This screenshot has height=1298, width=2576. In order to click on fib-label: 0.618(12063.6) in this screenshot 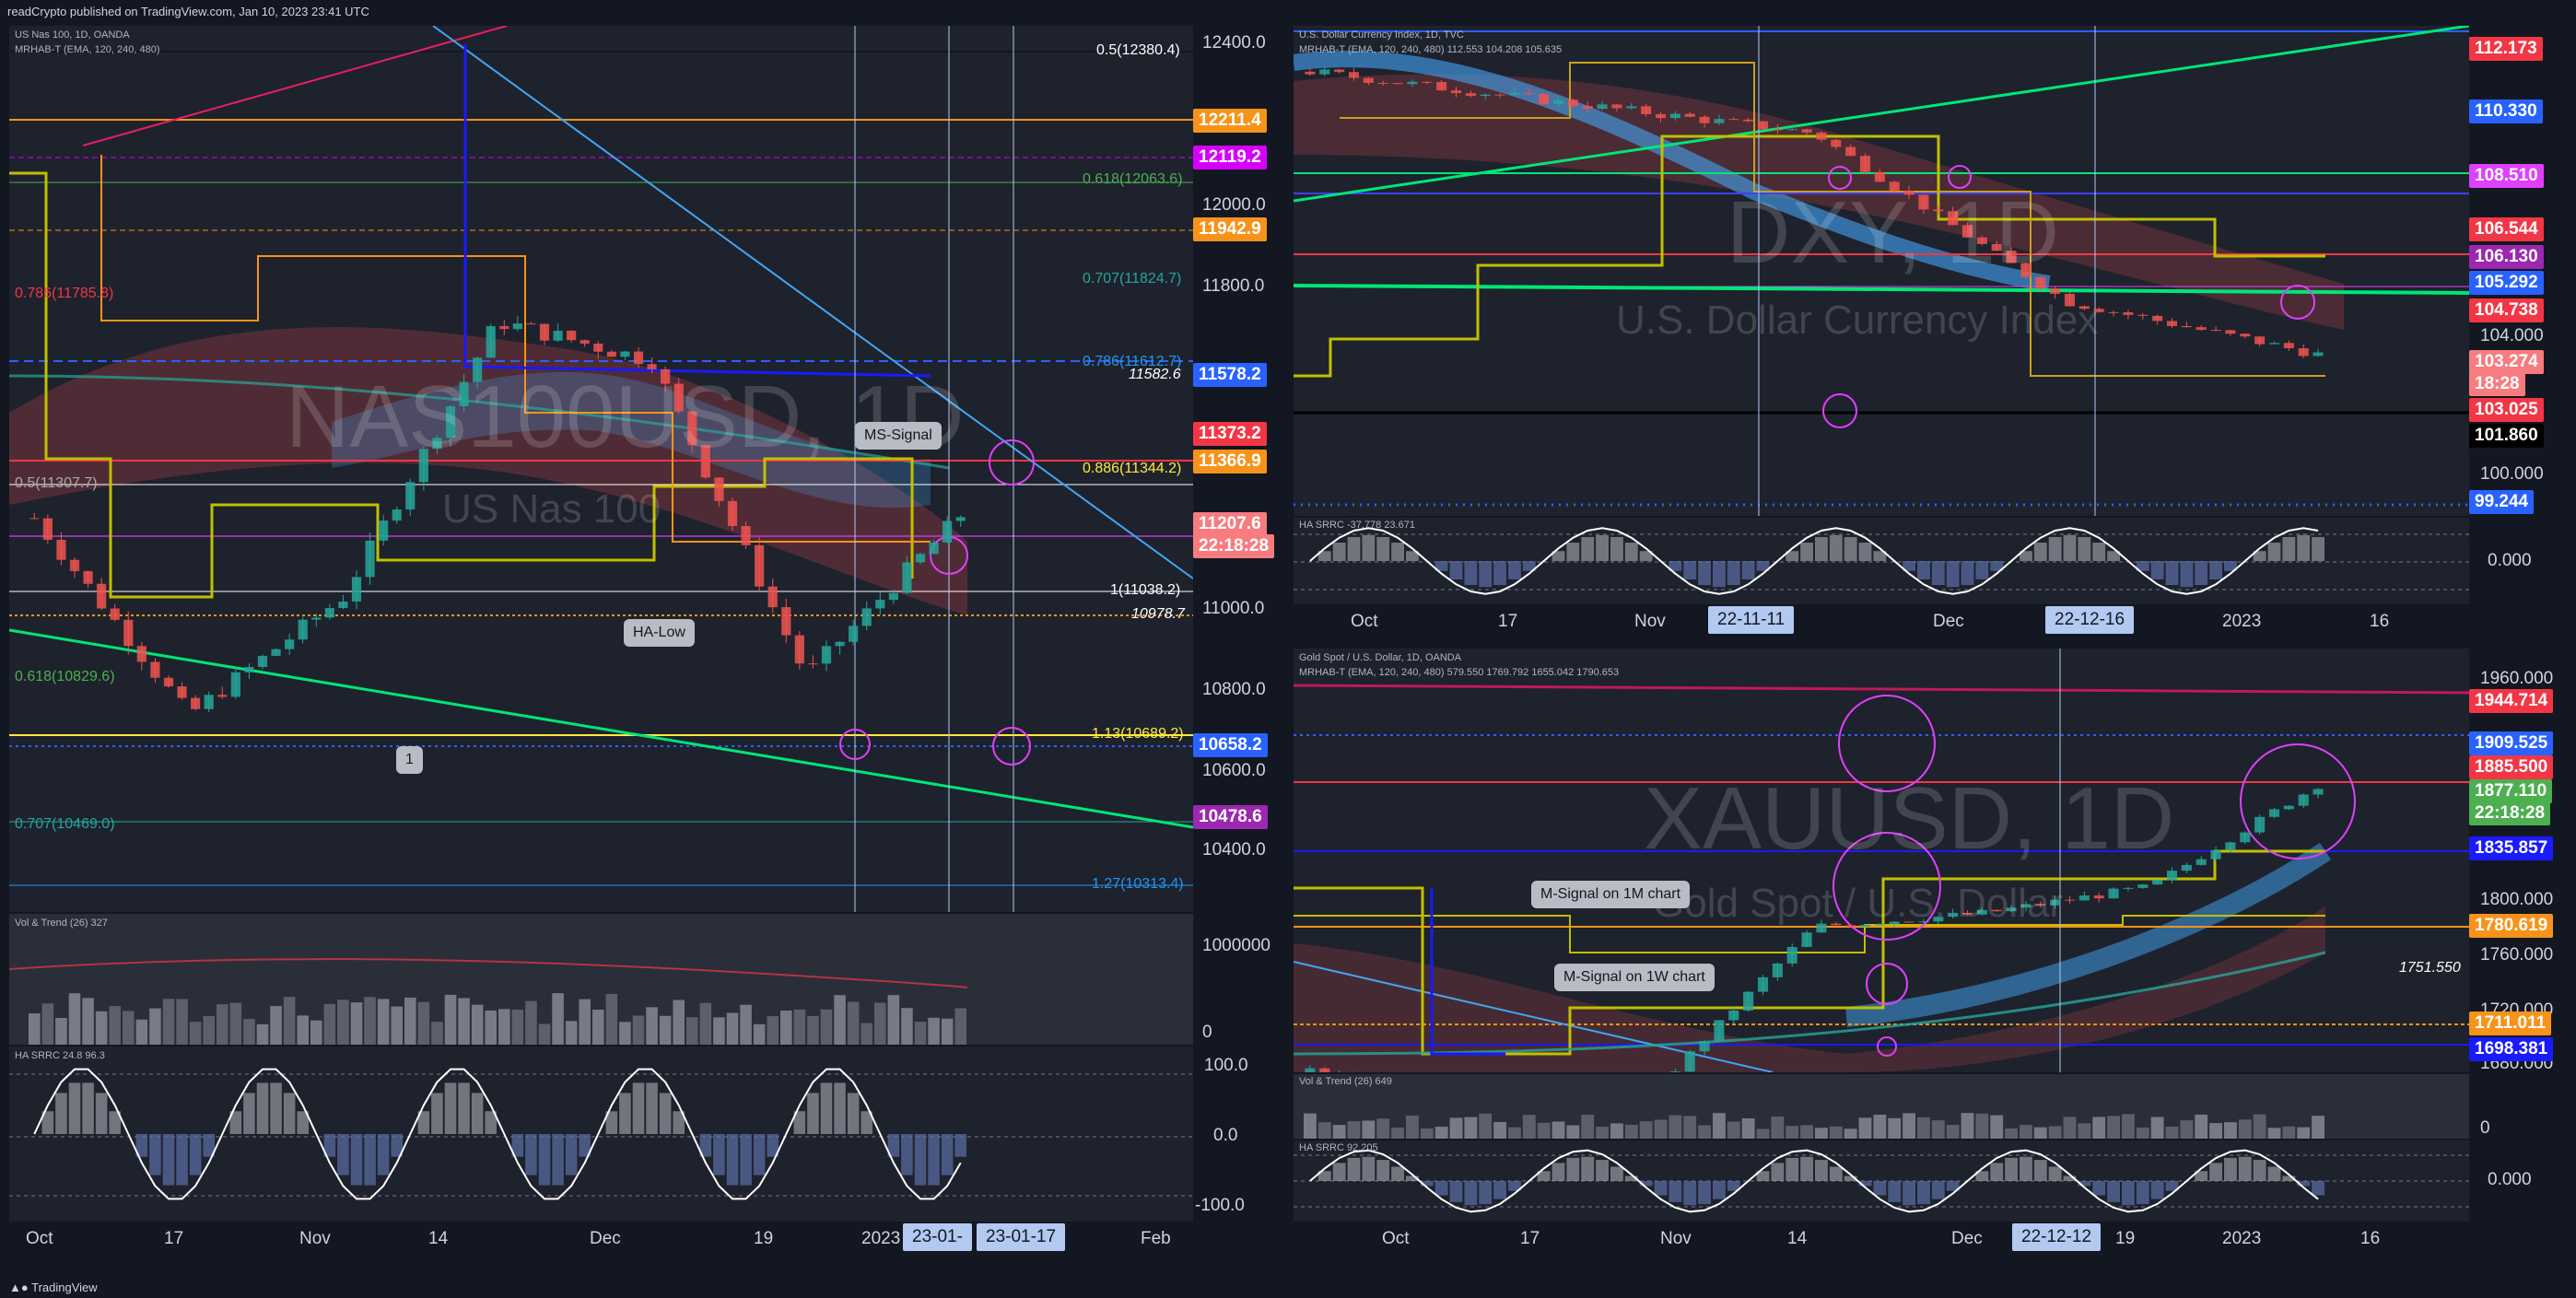, I will do `click(1133, 179)`.